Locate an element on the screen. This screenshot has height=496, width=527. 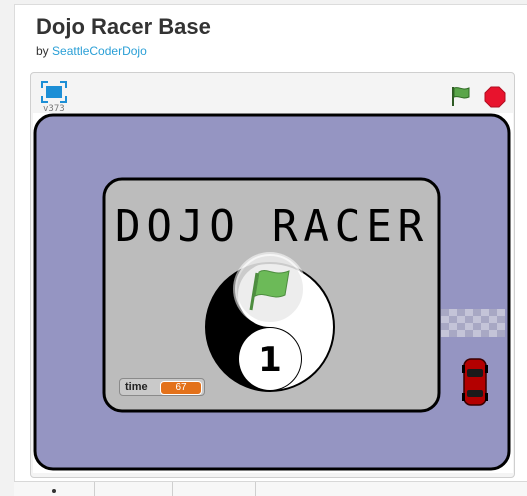
variable-value: 67 is located at coordinates (181, 388).